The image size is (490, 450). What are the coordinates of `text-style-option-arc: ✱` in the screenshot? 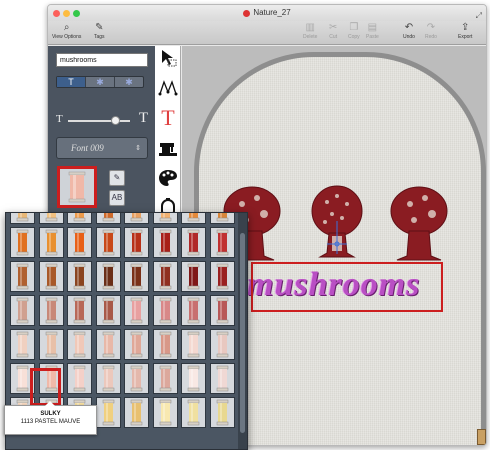 It's located at (100, 82).